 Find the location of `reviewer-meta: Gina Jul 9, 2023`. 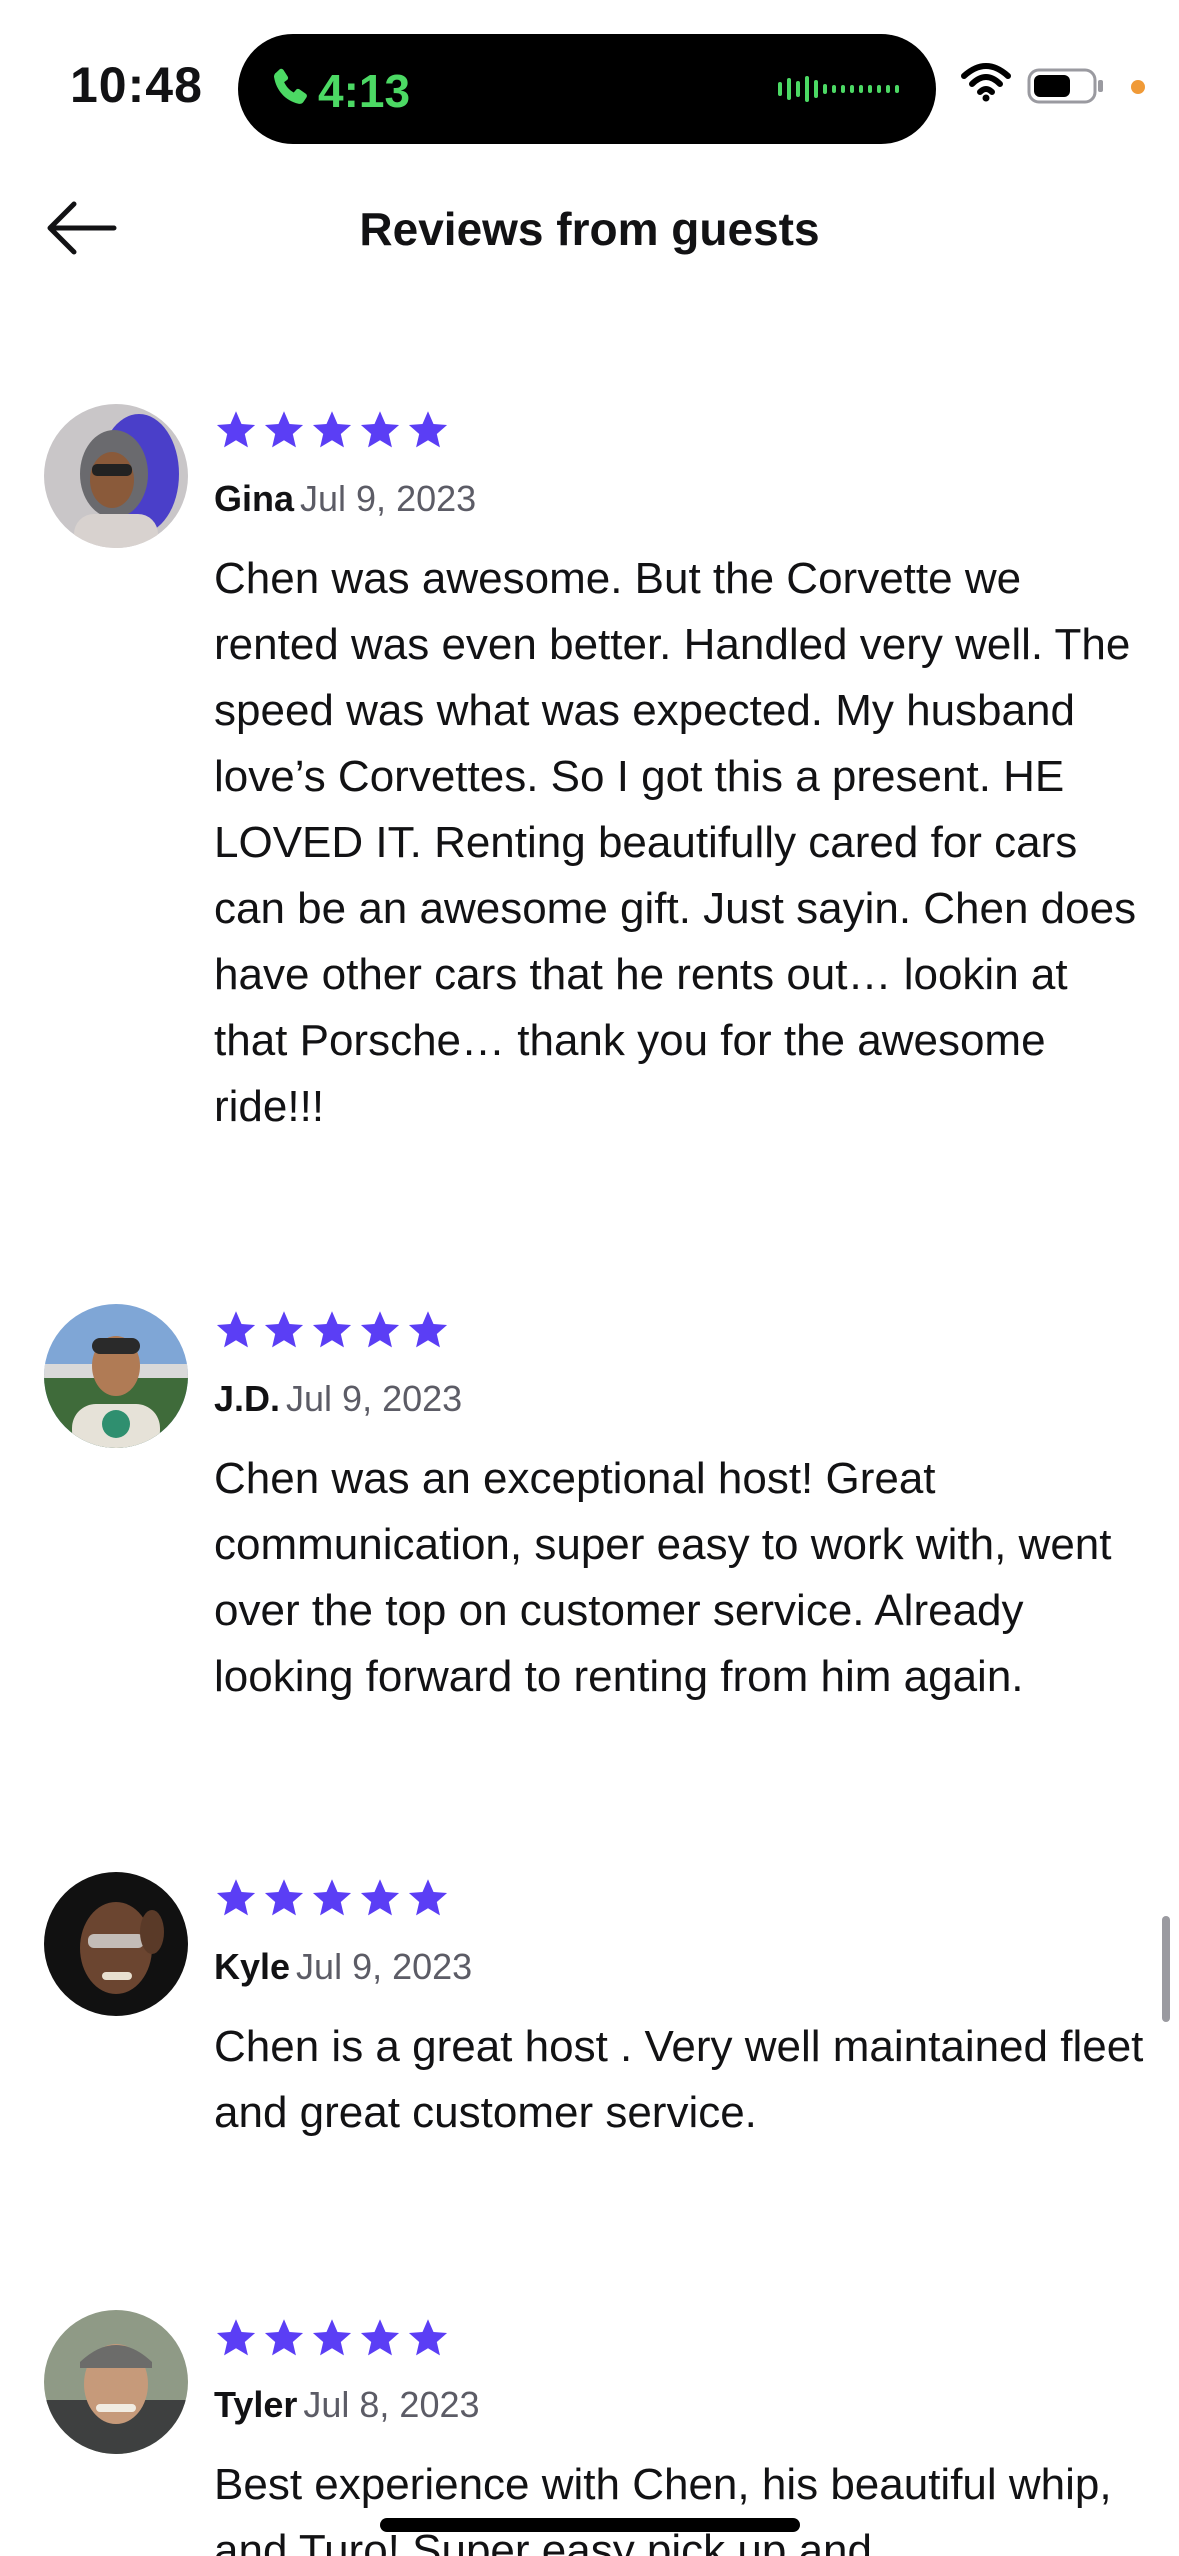

reviewer-meta: Gina Jul 9, 2023 is located at coordinates (345, 499).